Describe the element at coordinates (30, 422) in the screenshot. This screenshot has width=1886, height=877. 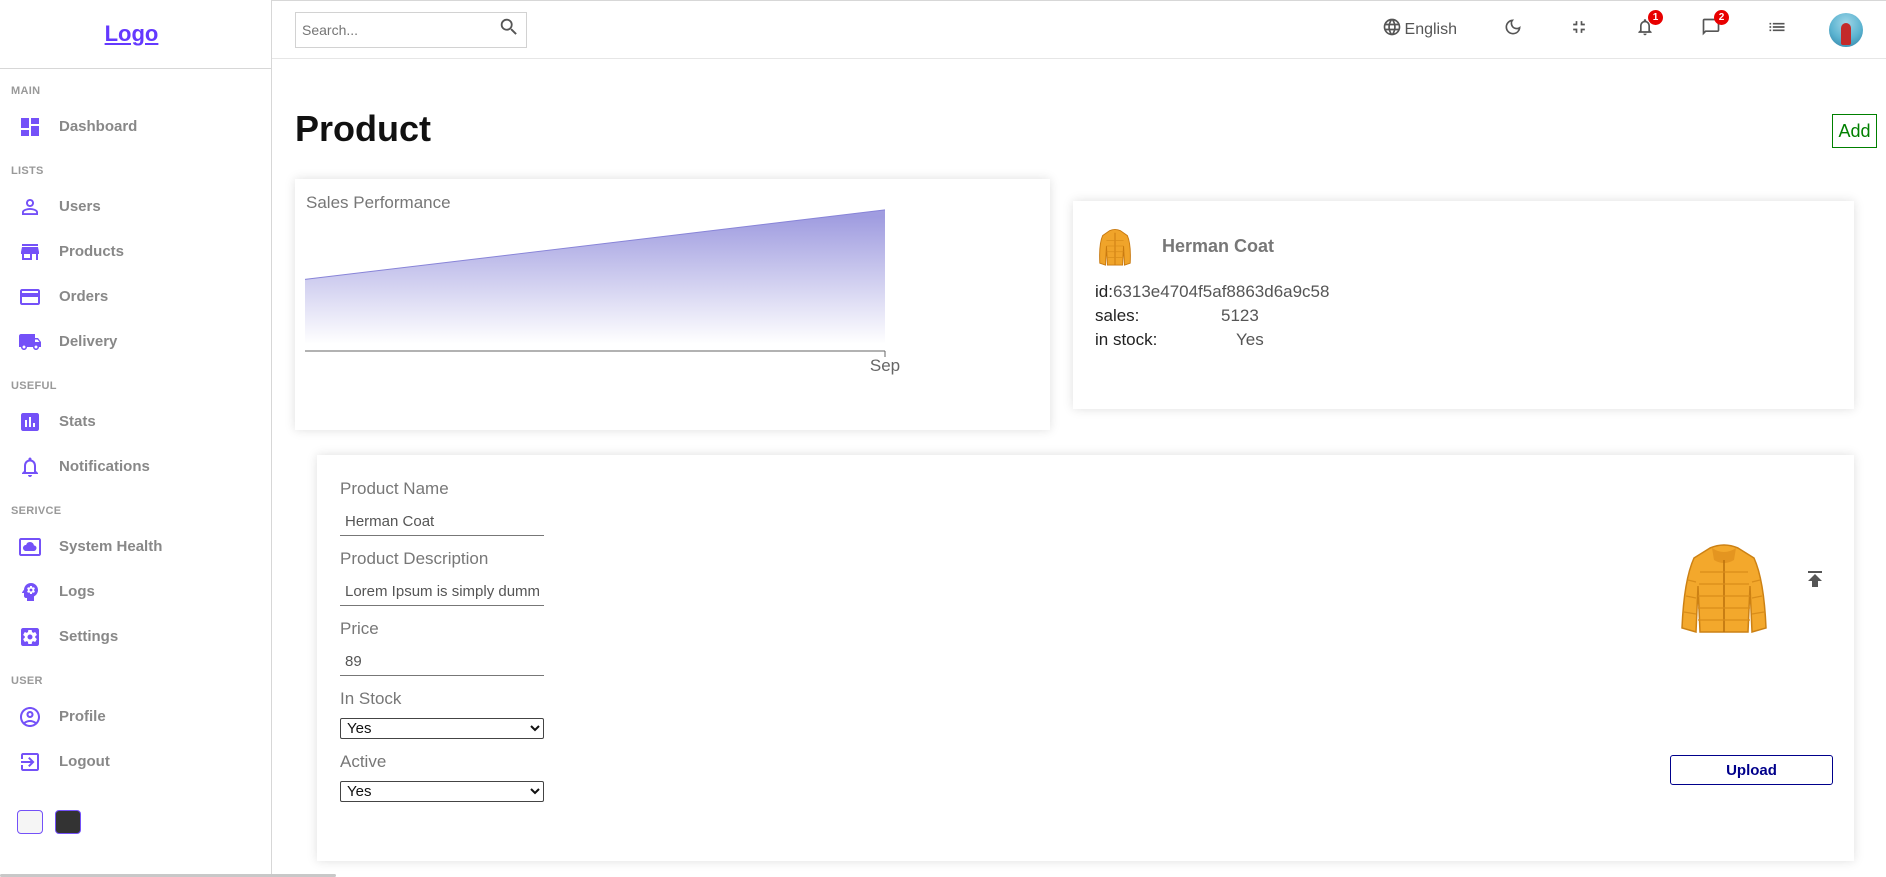
I see `bar-chart-icon` at that location.